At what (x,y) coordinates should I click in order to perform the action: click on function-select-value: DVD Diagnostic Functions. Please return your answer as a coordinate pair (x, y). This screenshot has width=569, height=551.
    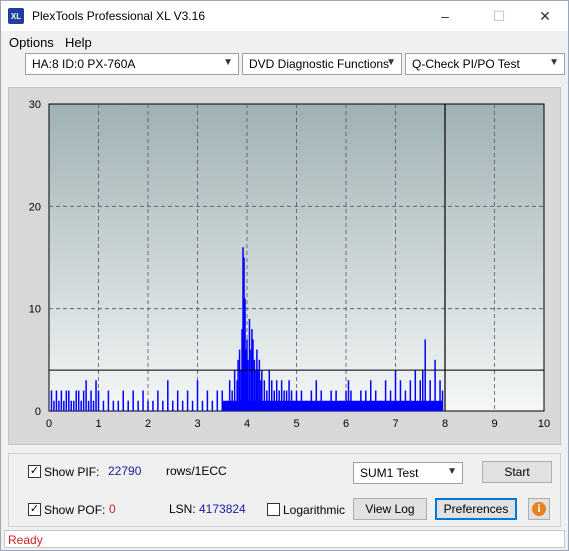
    Looking at the image, I should click on (319, 64).